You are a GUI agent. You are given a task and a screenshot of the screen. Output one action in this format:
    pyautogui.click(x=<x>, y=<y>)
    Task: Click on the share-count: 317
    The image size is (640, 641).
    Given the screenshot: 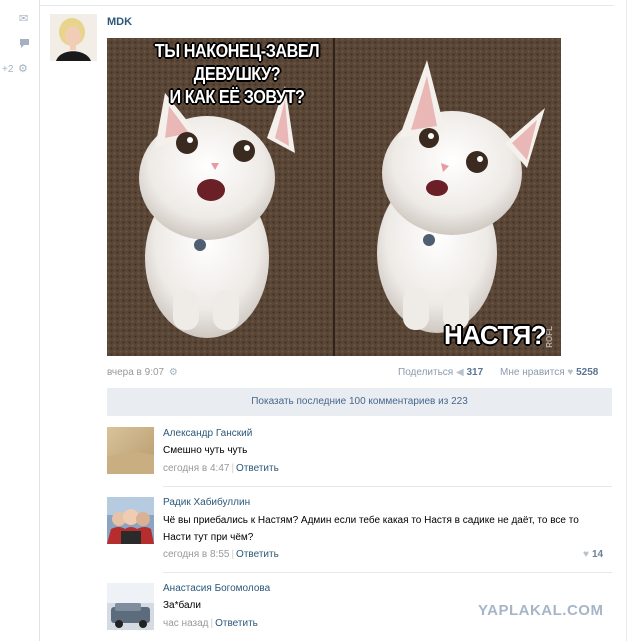 What is the action you would take?
    pyautogui.click(x=475, y=372)
    